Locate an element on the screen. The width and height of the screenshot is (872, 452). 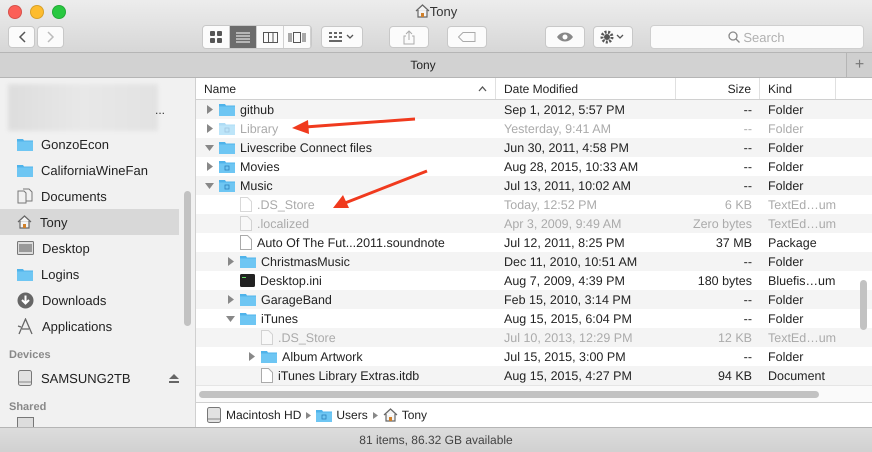
arrange-button is located at coordinates (342, 37).